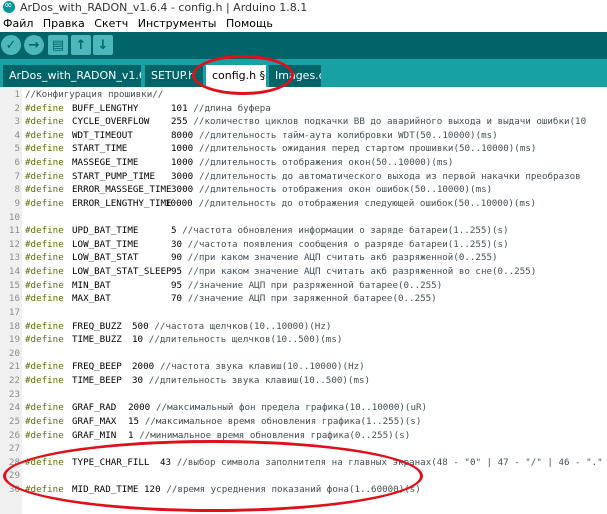 This screenshot has height=514, width=607. Describe the element at coordinates (232, 108) in the screenshot. I see `code-comment: //длина буфера` at that location.